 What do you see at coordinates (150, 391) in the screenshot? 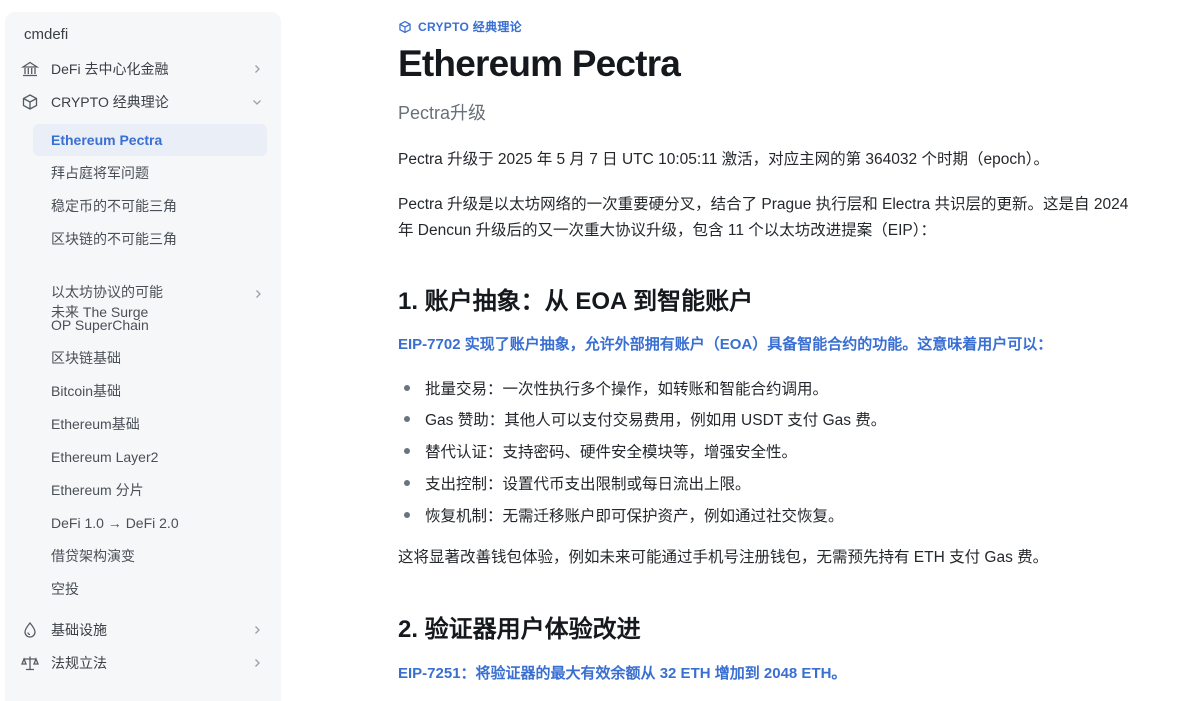
I see `sidebar-item-bitcoin-basics: Bitcoin基础` at bounding box center [150, 391].